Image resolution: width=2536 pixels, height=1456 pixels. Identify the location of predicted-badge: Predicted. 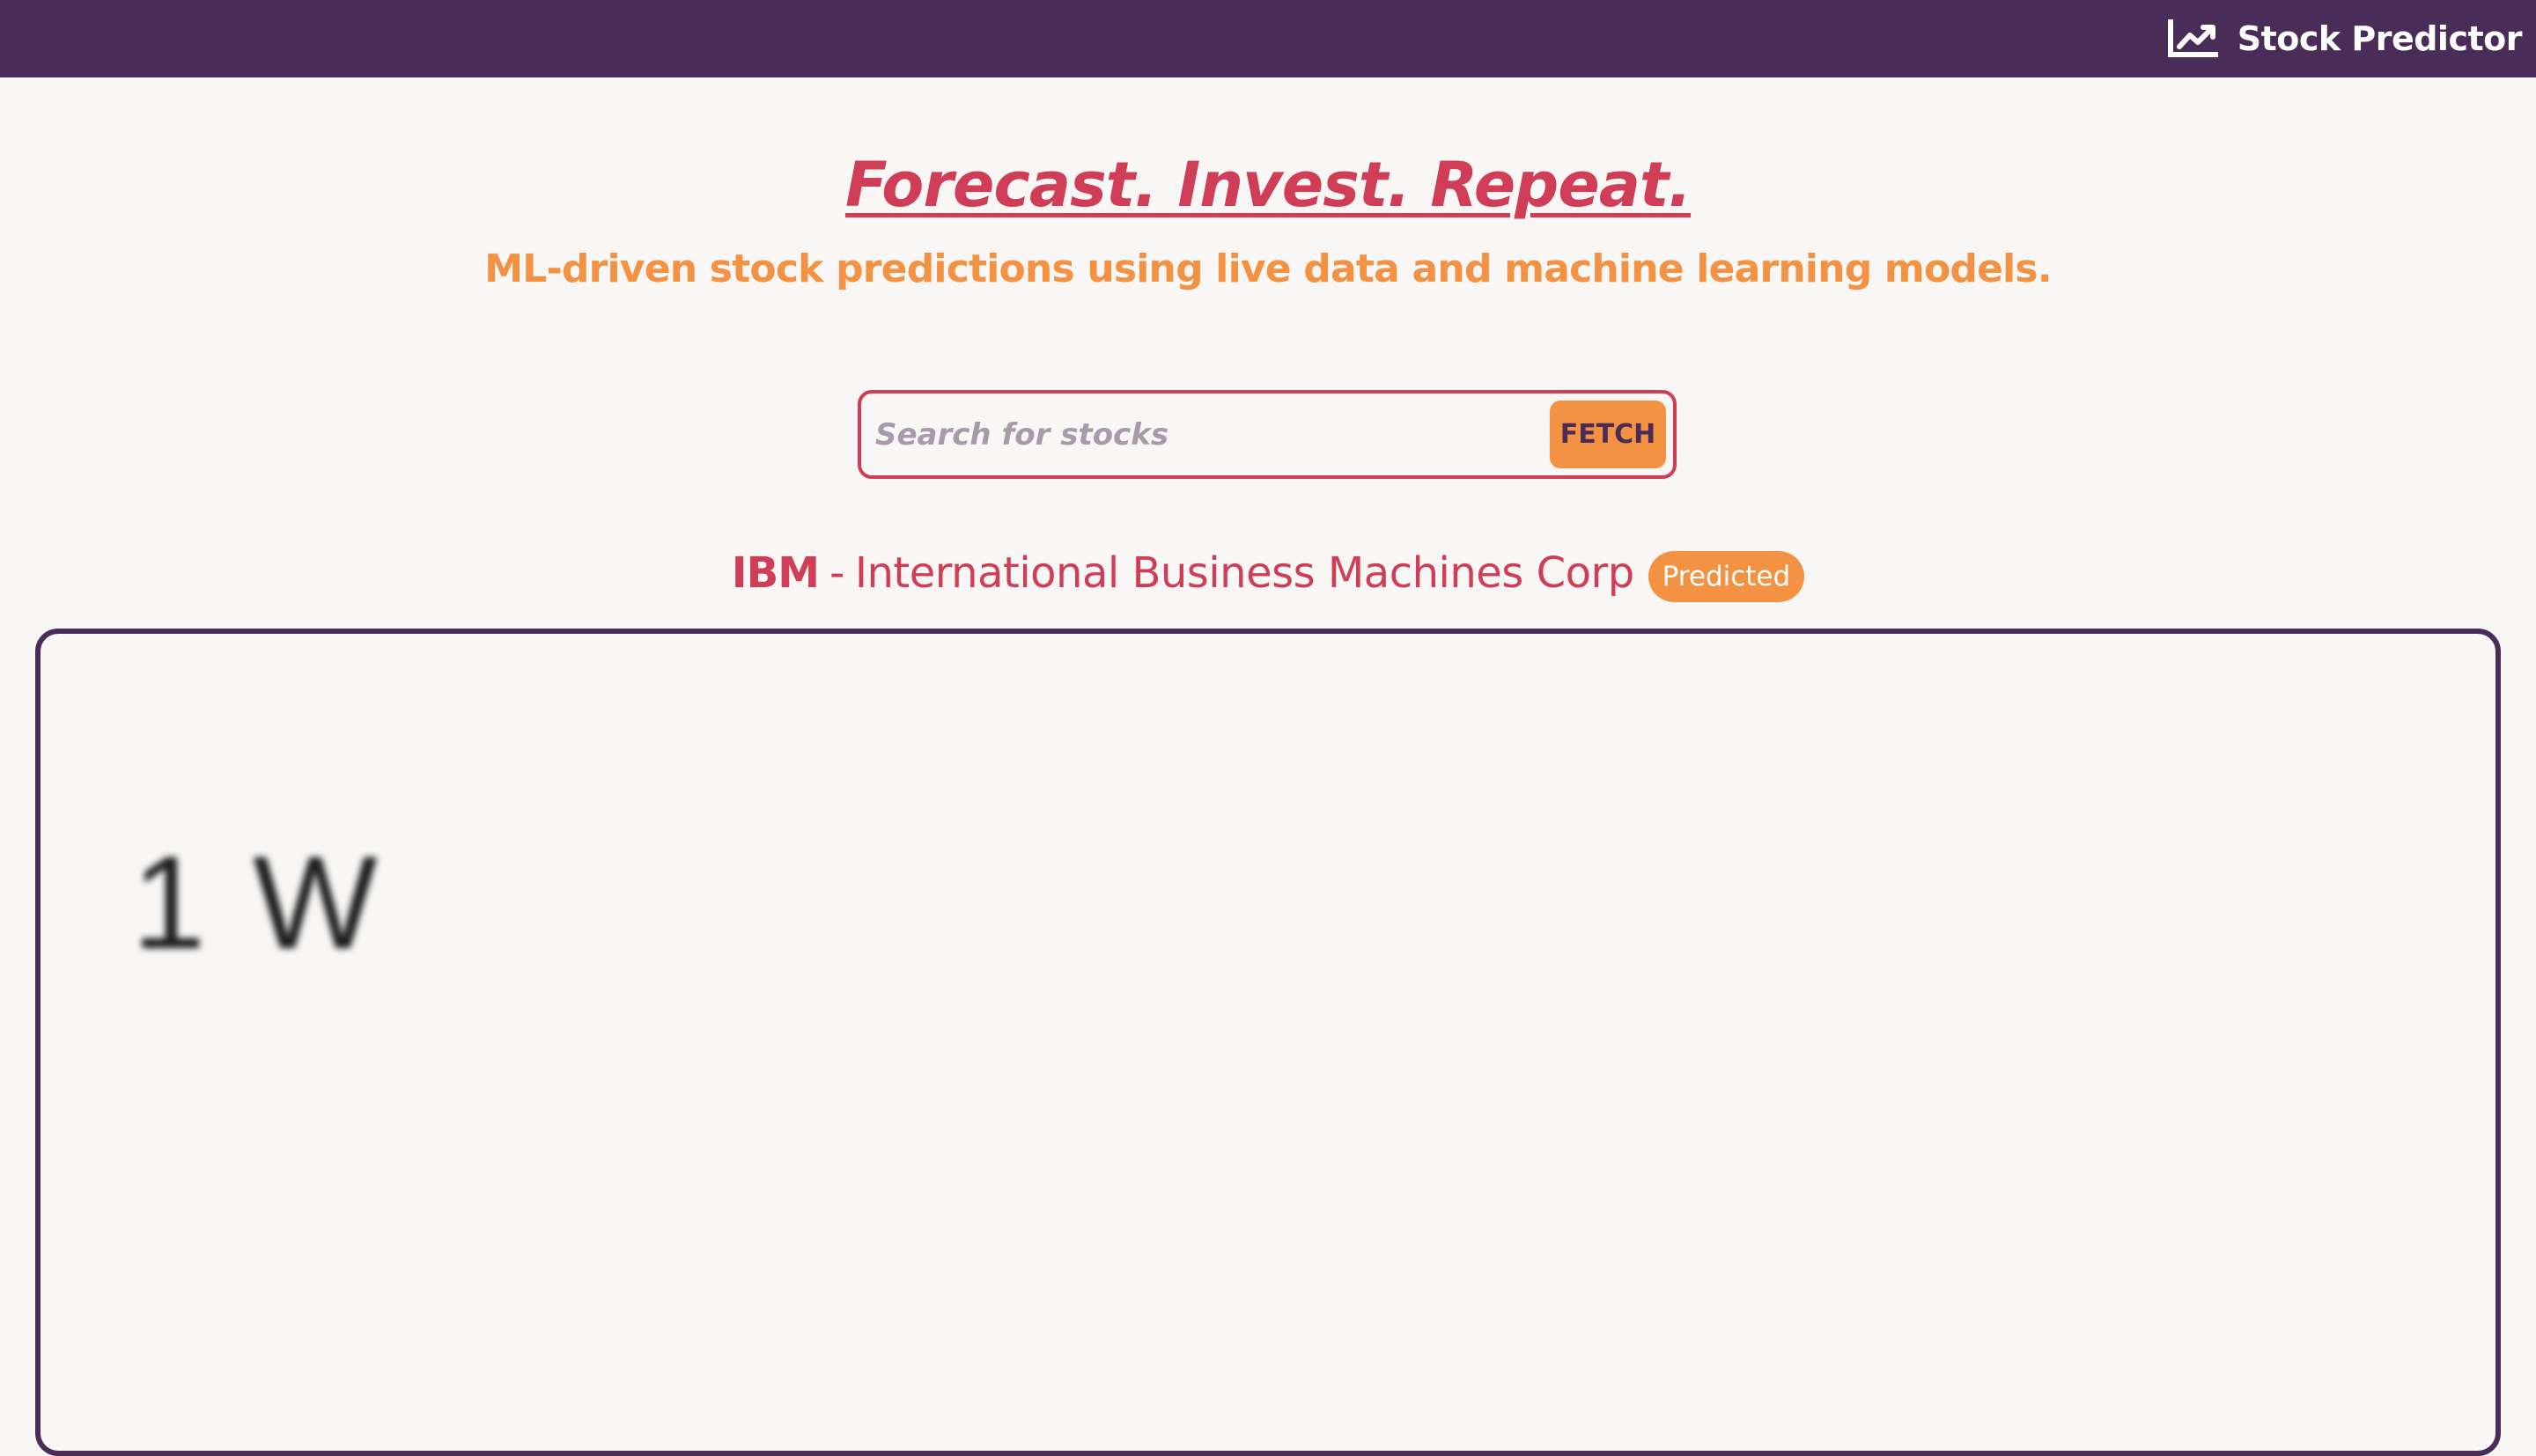
(1726, 576).